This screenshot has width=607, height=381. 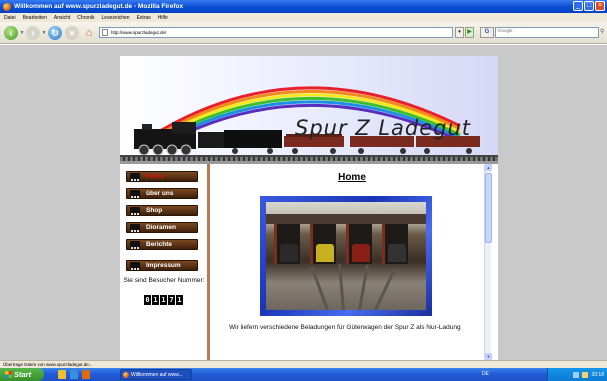 I want to click on photo-frame, so click(x=346, y=256).